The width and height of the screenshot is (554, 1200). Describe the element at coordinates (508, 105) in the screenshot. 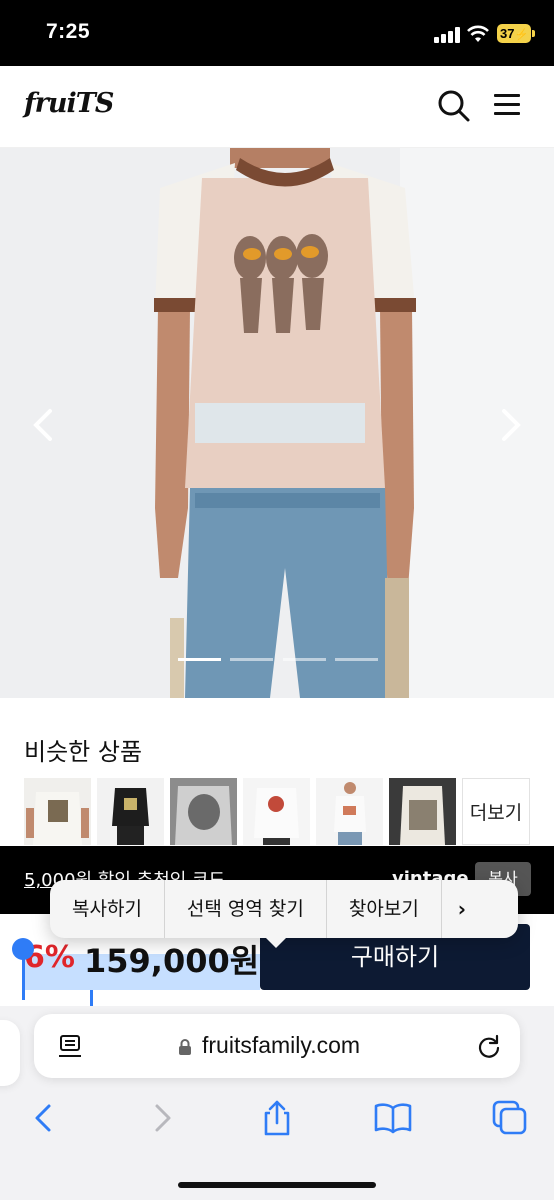

I see `hamburger-menu-icon` at that location.